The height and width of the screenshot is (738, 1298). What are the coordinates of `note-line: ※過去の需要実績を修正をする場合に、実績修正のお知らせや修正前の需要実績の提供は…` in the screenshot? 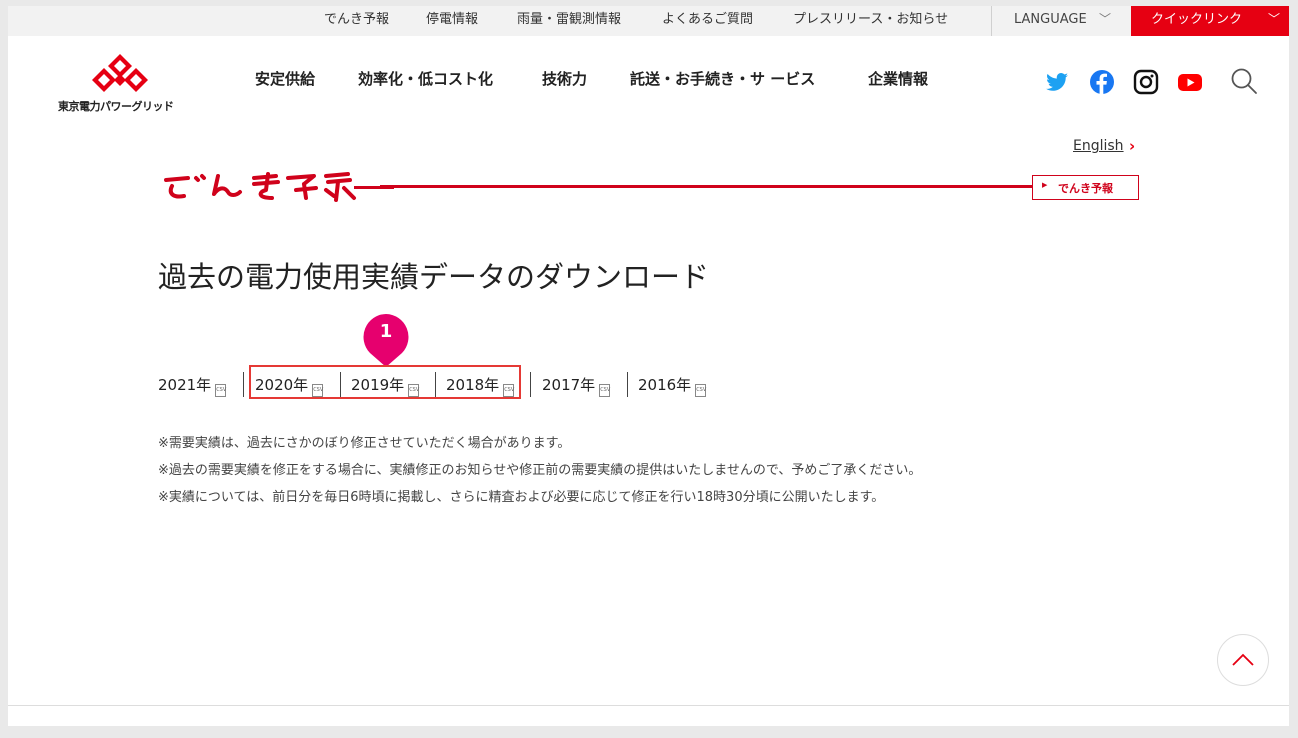 It's located at (540, 470).